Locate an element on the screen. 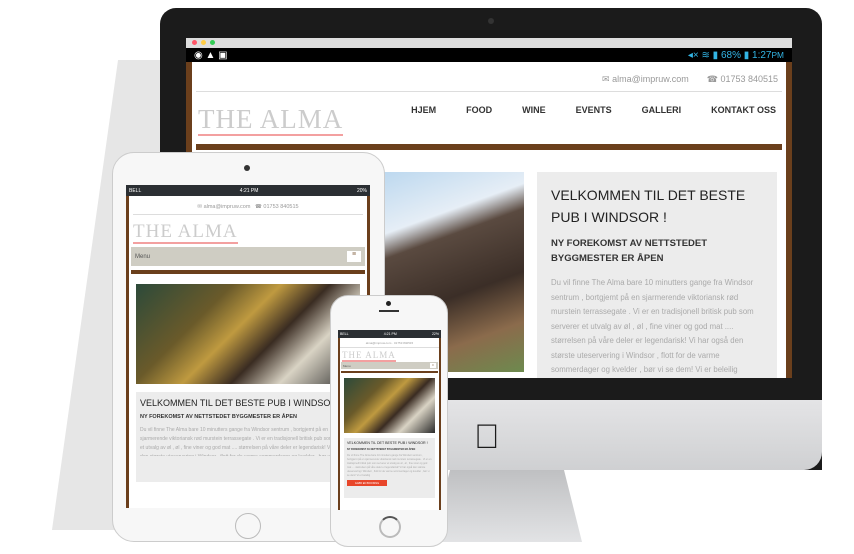 Image resolution: width=854 pixels, height=554 pixels. close-icon is located at coordinates (194, 42).